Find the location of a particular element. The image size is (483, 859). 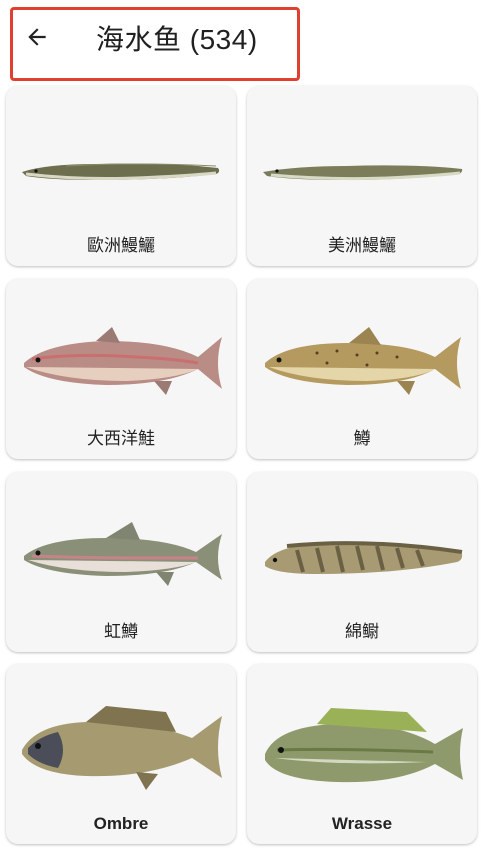

fish-card-blenny: 綿鳚 is located at coordinates (362, 562).